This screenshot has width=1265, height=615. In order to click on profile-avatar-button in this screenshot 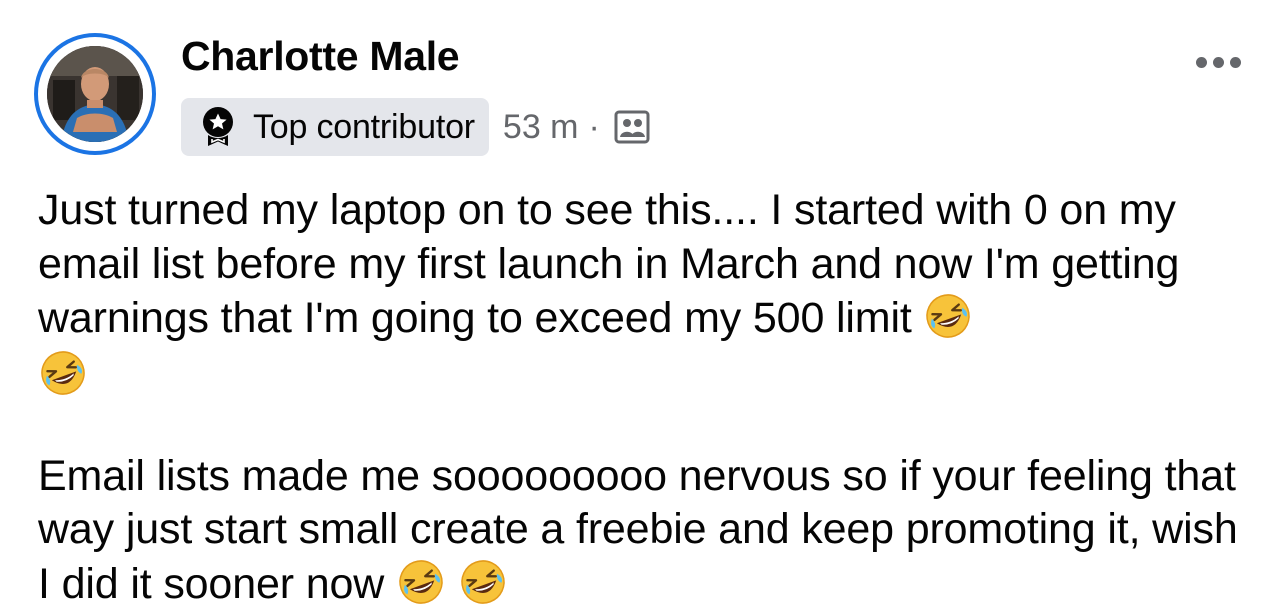, I will do `click(95, 94)`.